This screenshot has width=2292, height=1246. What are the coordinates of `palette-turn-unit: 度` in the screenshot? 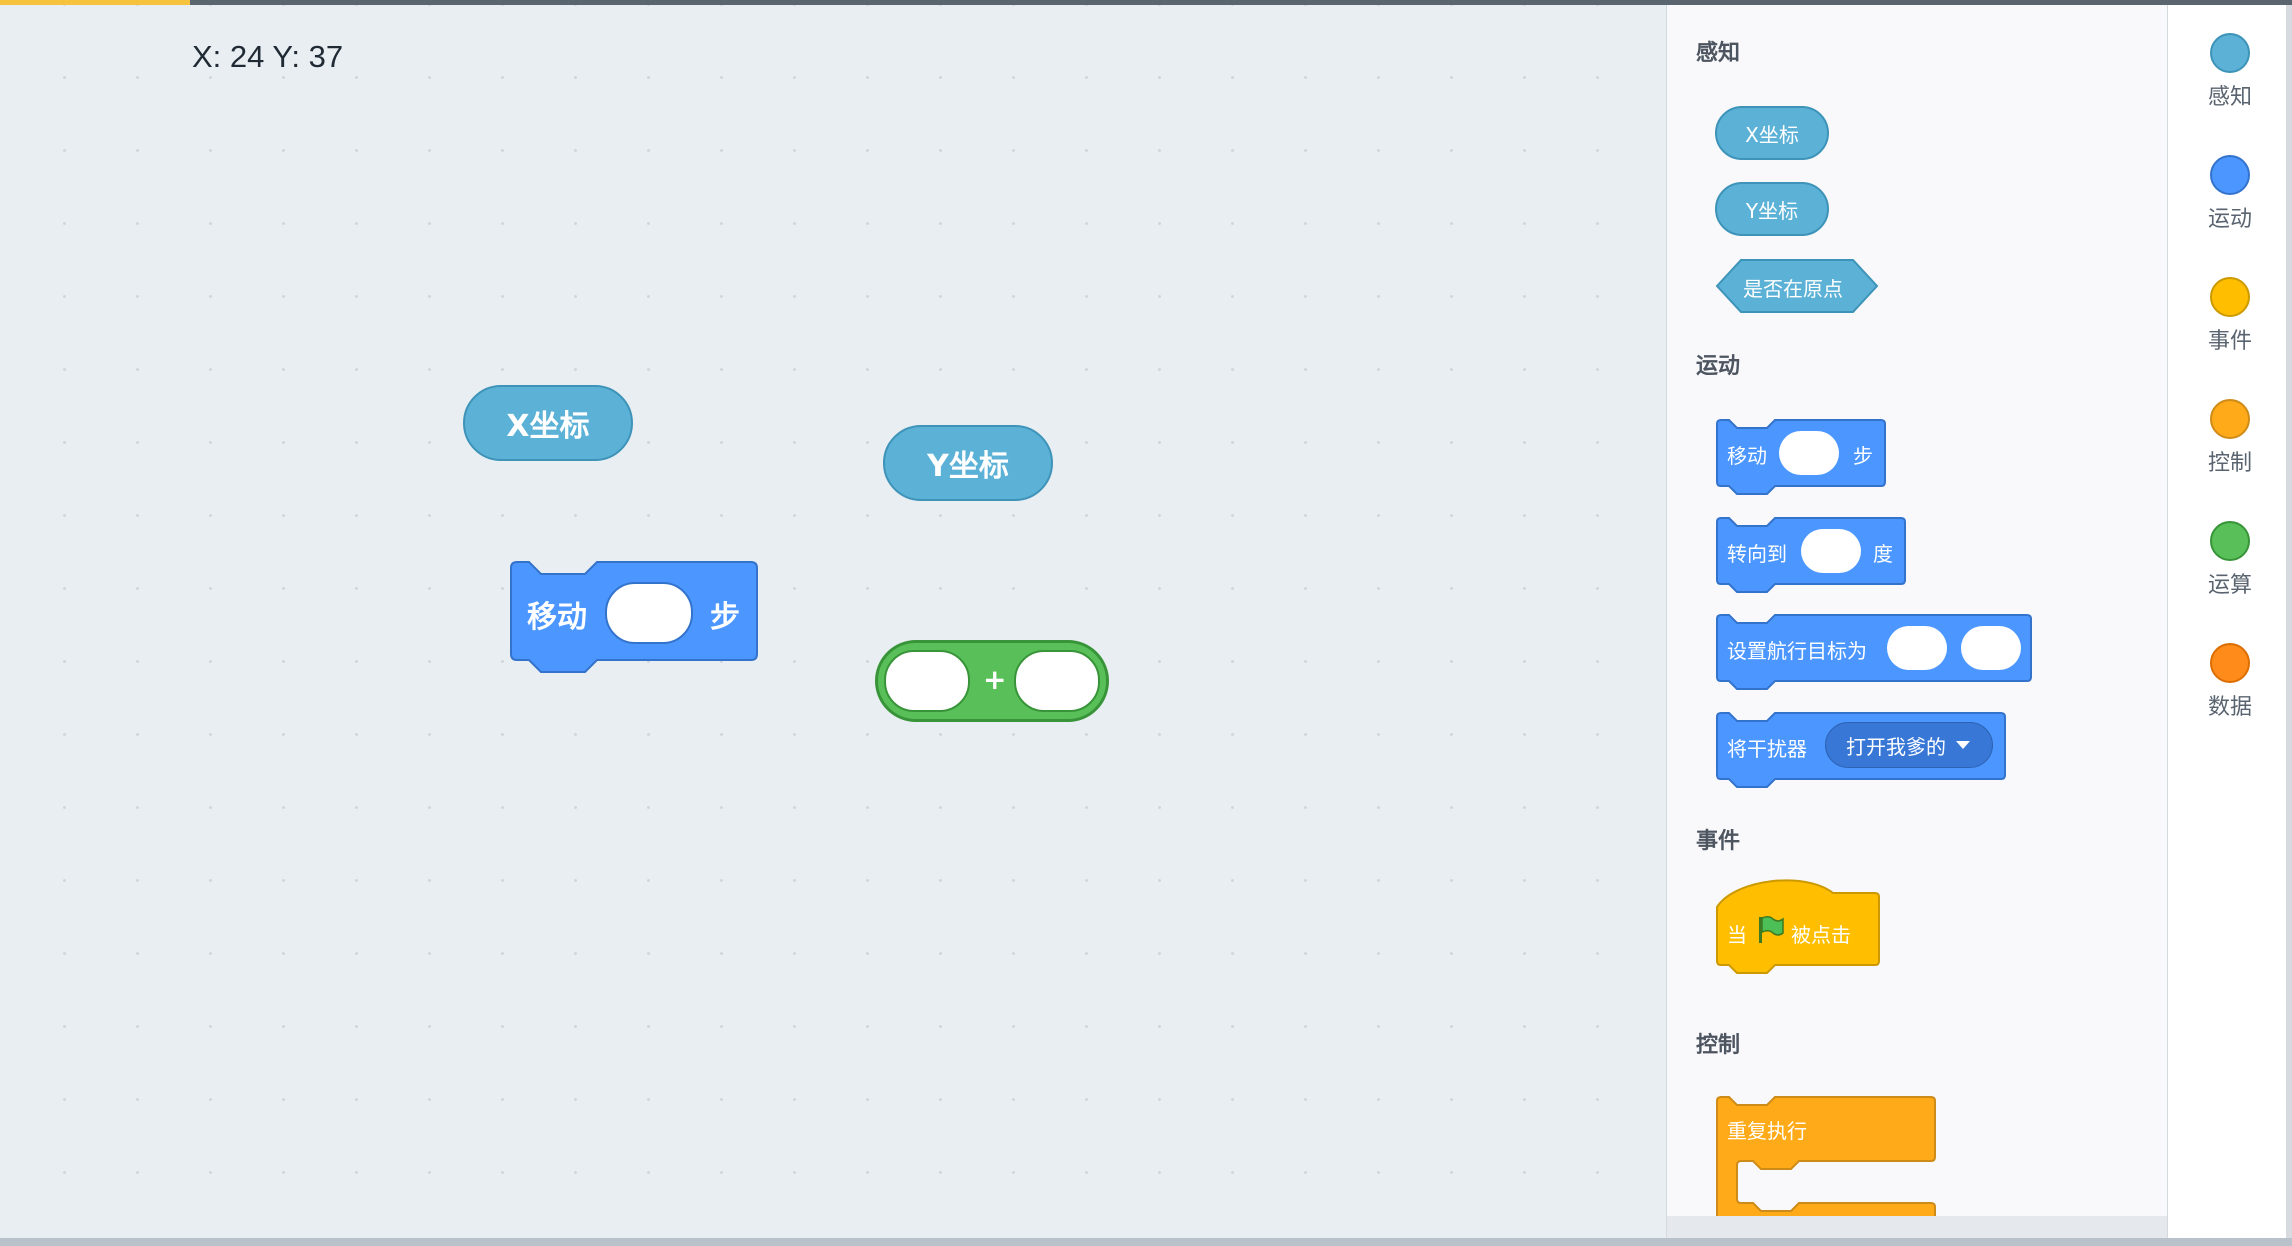 It's located at (1883, 554).